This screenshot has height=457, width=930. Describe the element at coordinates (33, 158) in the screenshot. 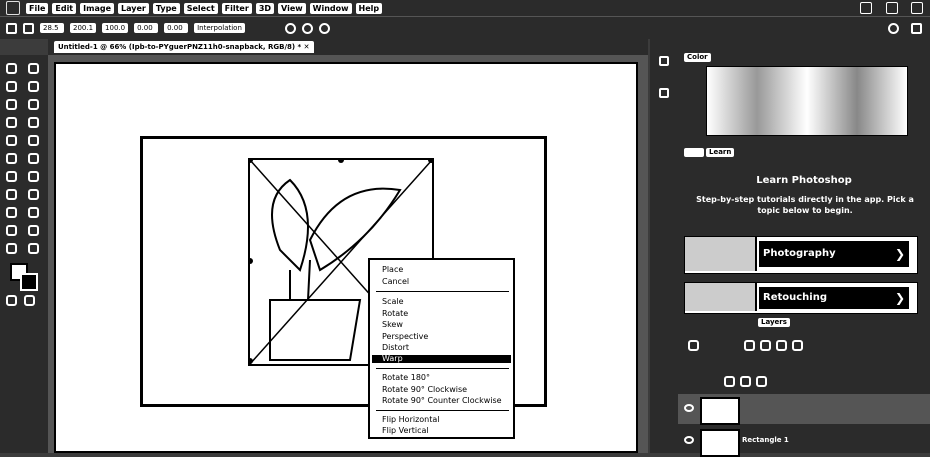

I see `eraser-tool-icon` at that location.